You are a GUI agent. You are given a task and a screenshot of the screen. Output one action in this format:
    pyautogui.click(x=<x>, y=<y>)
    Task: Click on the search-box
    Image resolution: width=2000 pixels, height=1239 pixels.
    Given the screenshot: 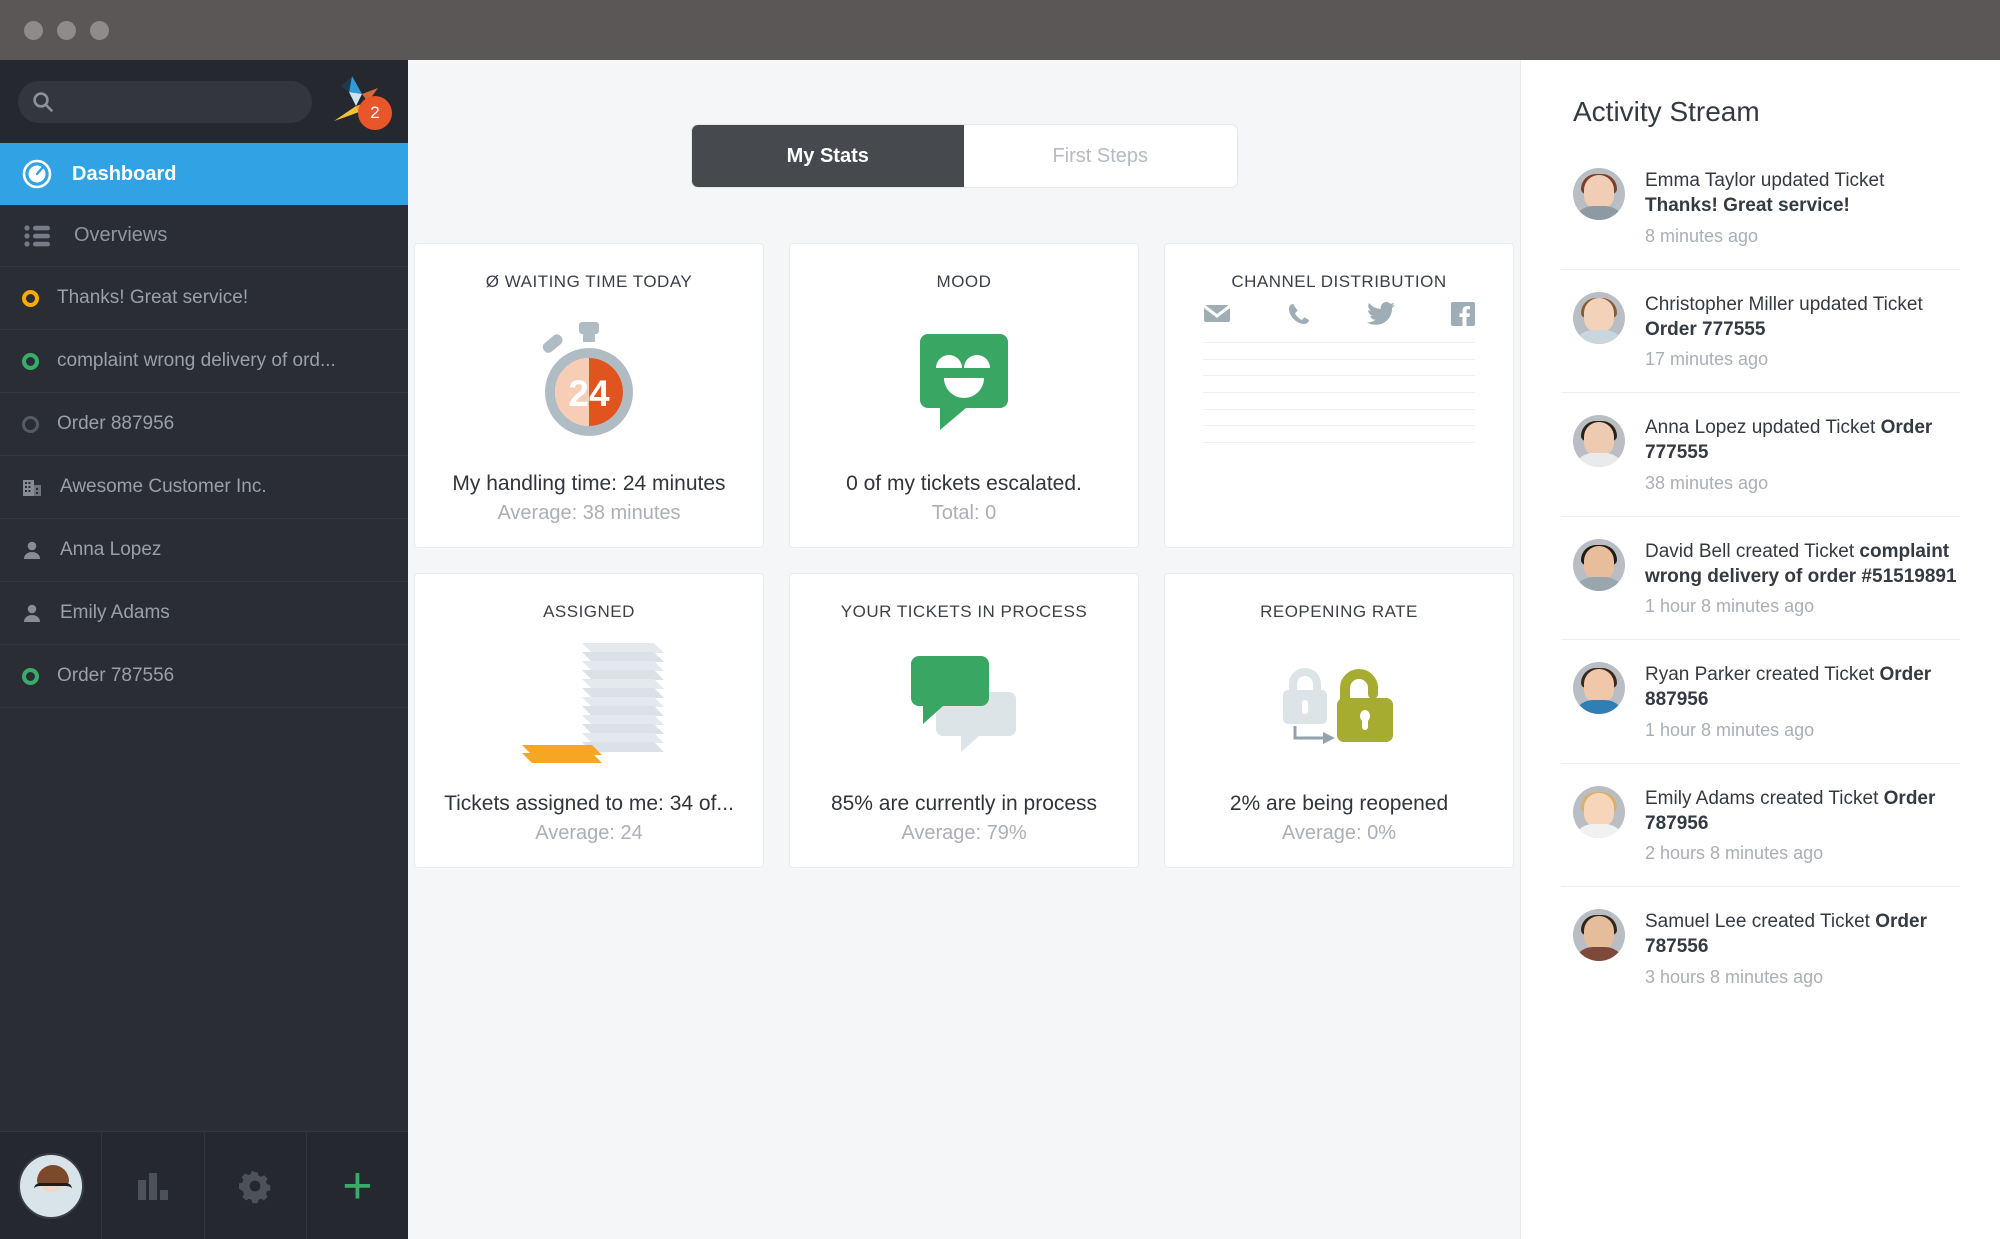 What is the action you would take?
    pyautogui.click(x=165, y=101)
    